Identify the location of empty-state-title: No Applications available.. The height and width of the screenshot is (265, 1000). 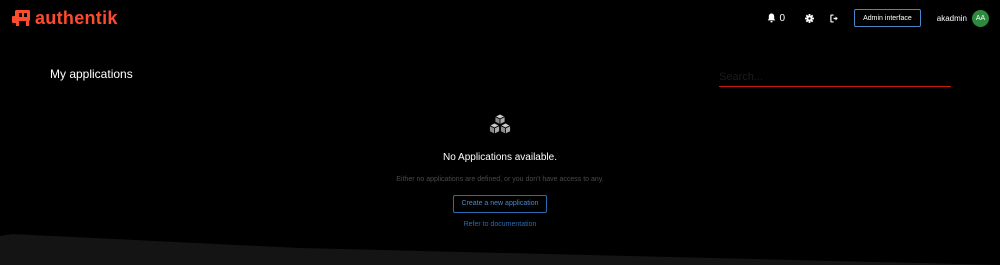
(500, 157).